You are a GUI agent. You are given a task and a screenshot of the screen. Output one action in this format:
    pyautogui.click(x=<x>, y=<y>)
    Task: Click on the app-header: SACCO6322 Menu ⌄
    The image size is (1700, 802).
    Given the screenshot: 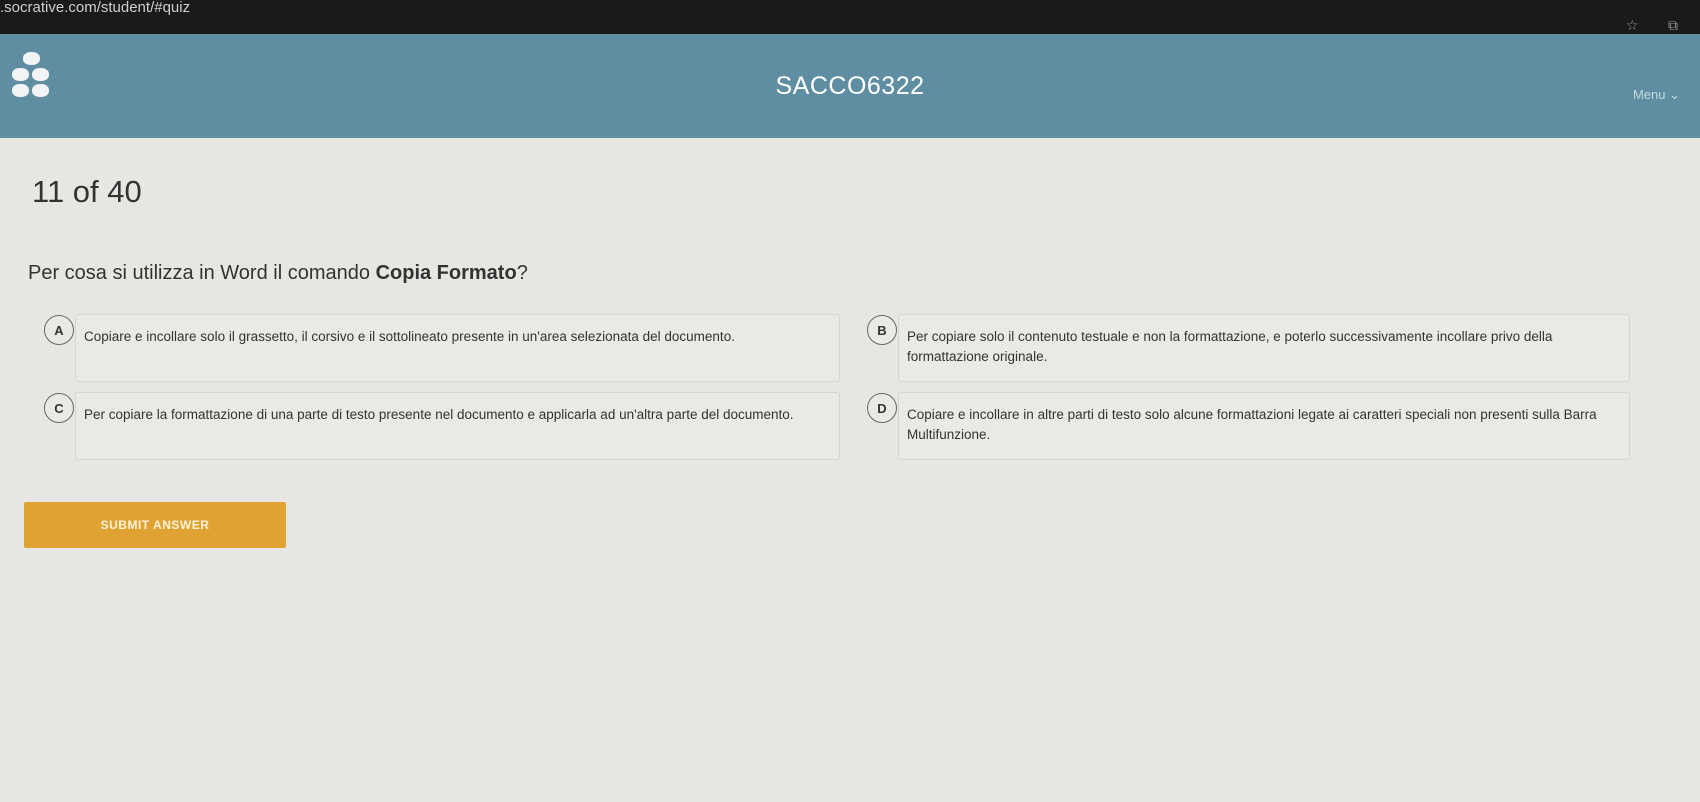 What is the action you would take?
    pyautogui.click(x=850, y=86)
    